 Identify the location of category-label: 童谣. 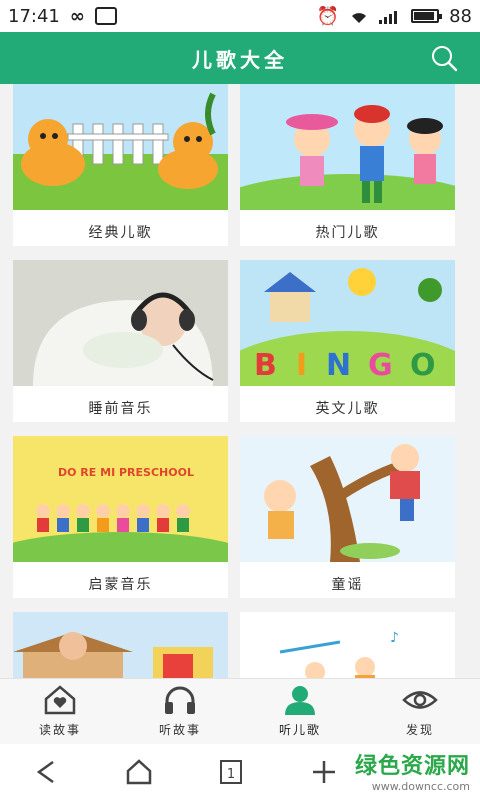
(347, 585).